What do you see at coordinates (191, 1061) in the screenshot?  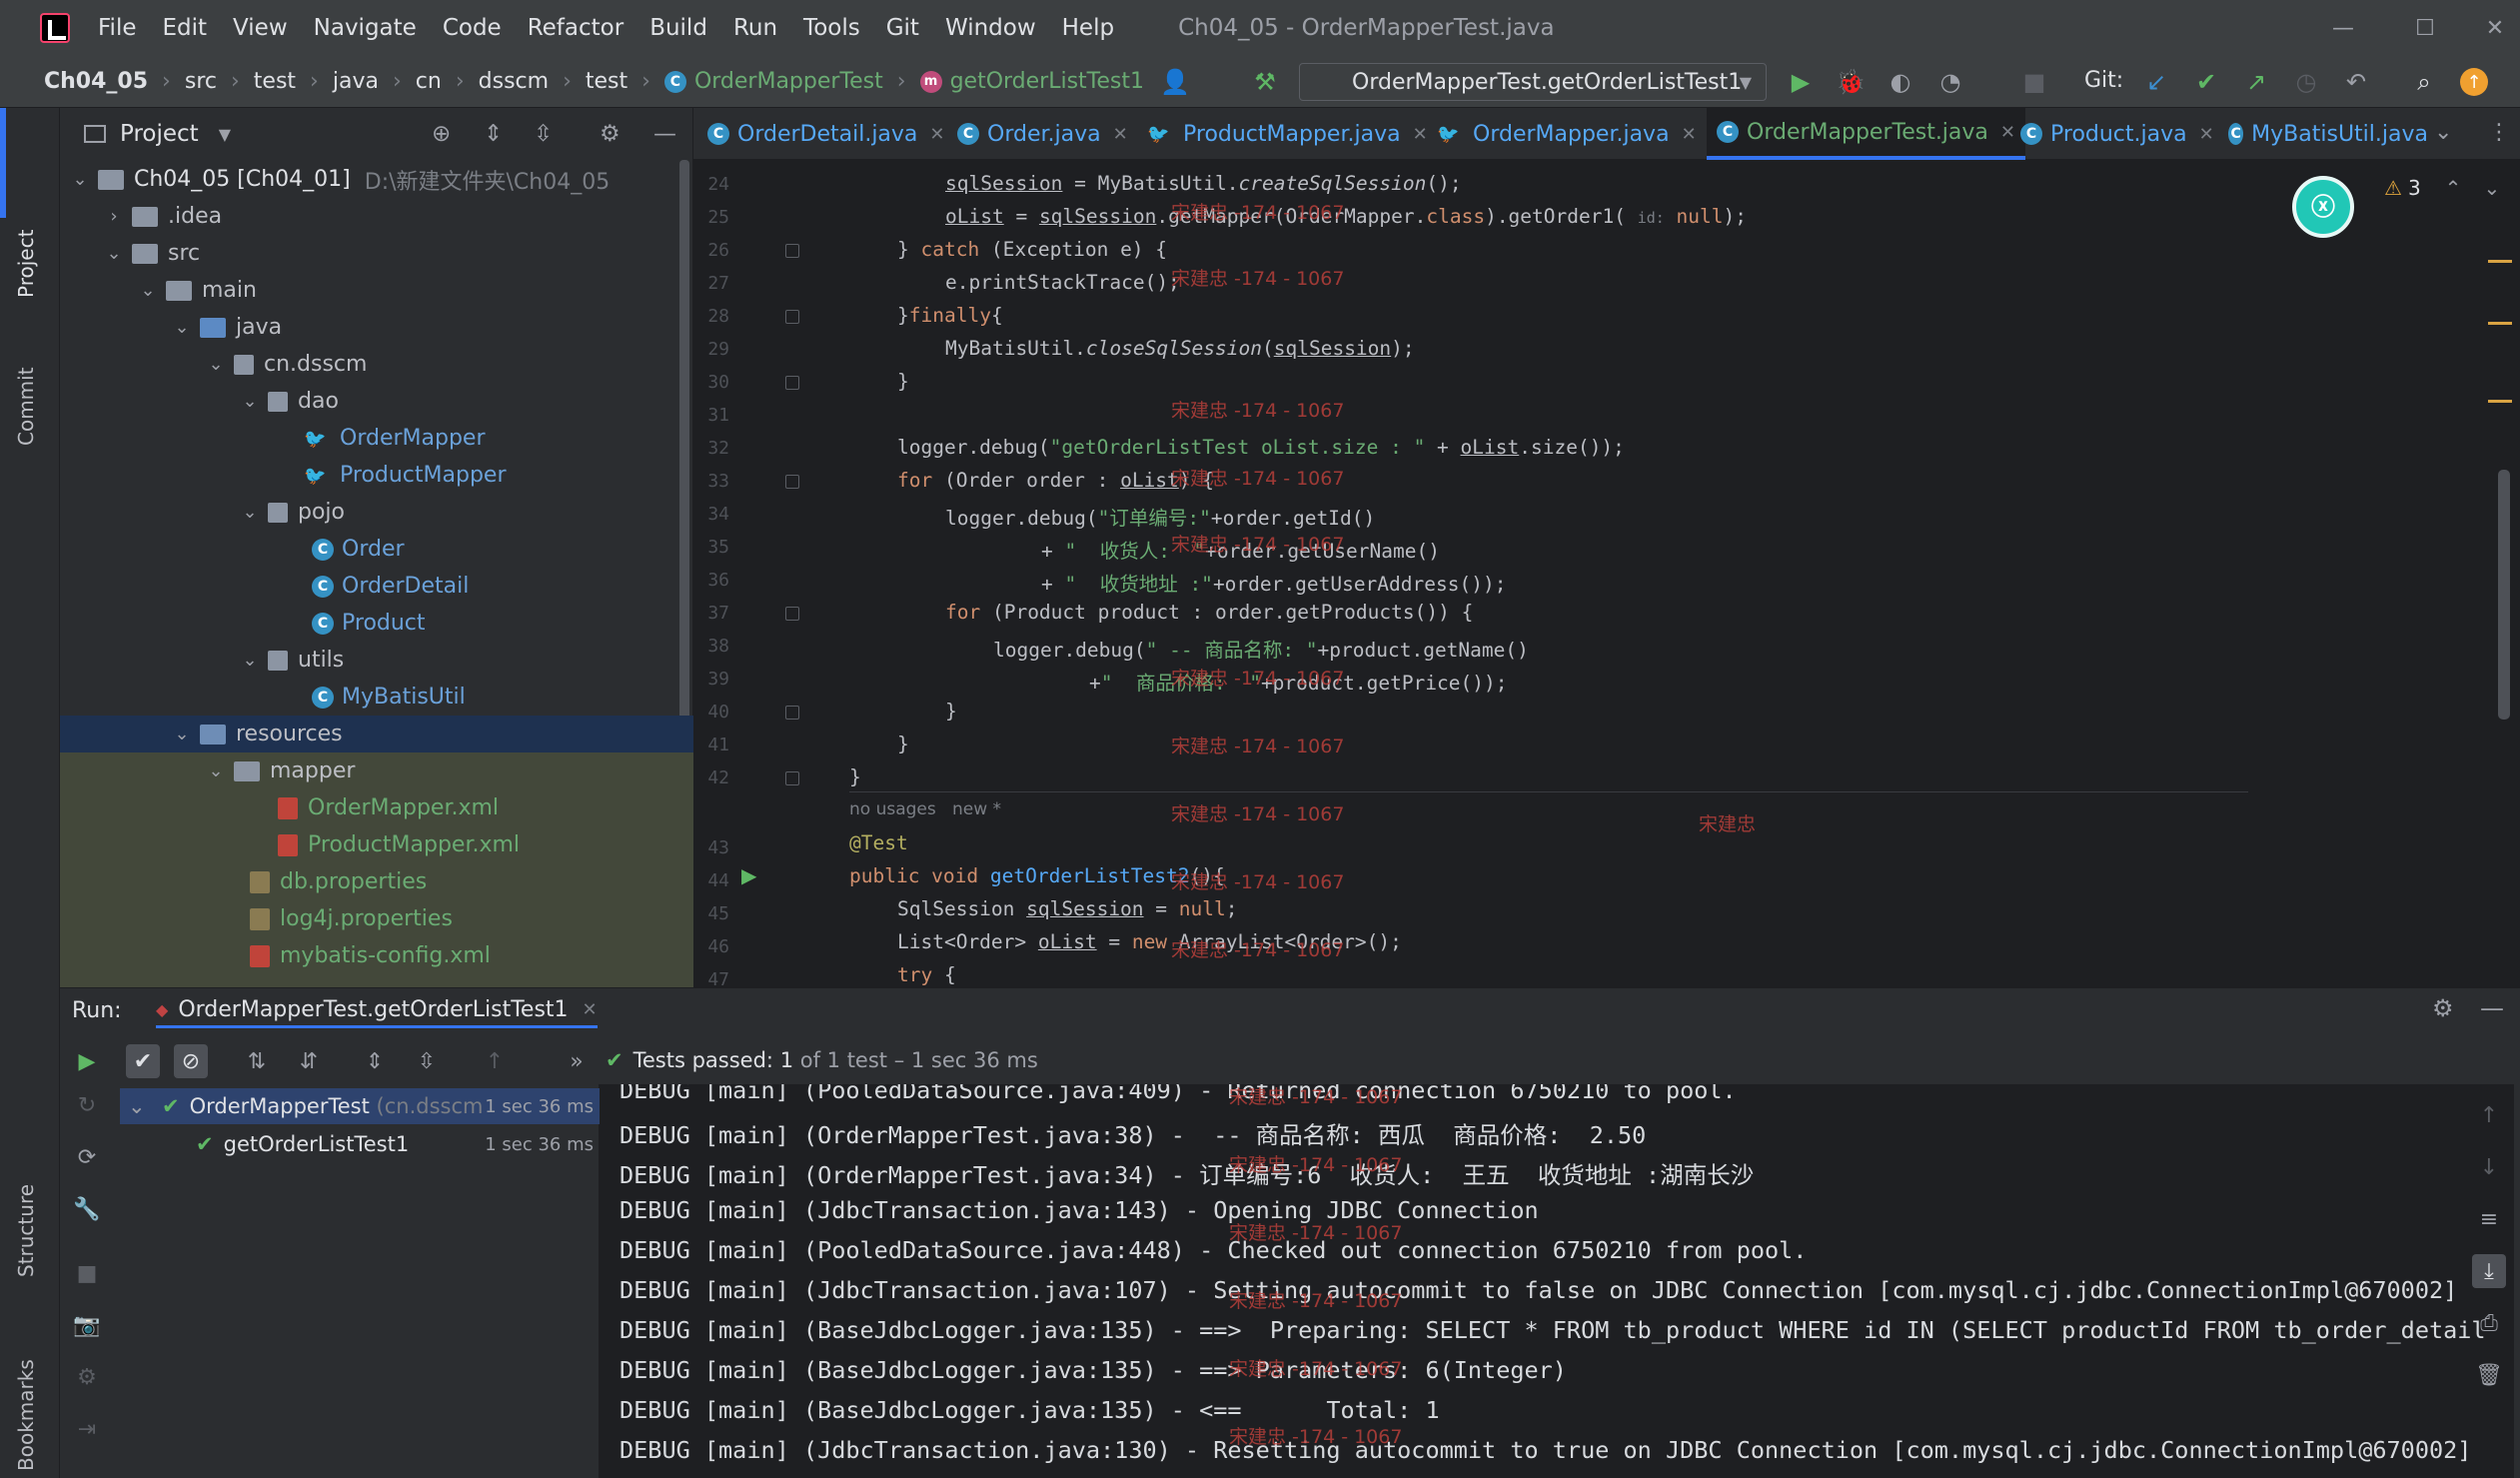 I see `show-ignored-icon: ⊘` at bounding box center [191, 1061].